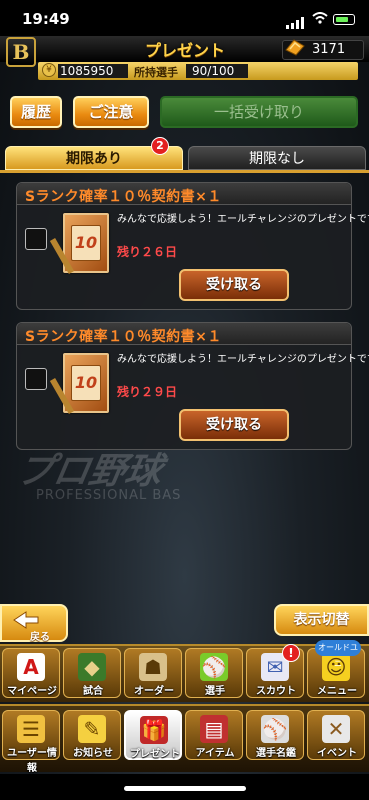 The height and width of the screenshot is (800, 369). I want to click on team-logo: B, so click(21, 52).